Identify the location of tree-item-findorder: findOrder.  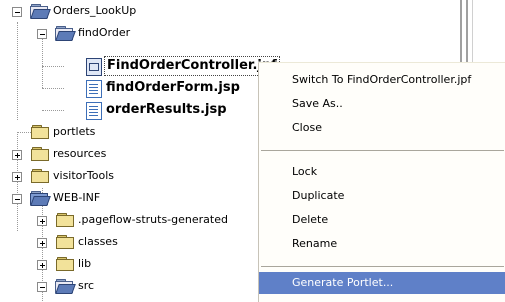
(125, 33).